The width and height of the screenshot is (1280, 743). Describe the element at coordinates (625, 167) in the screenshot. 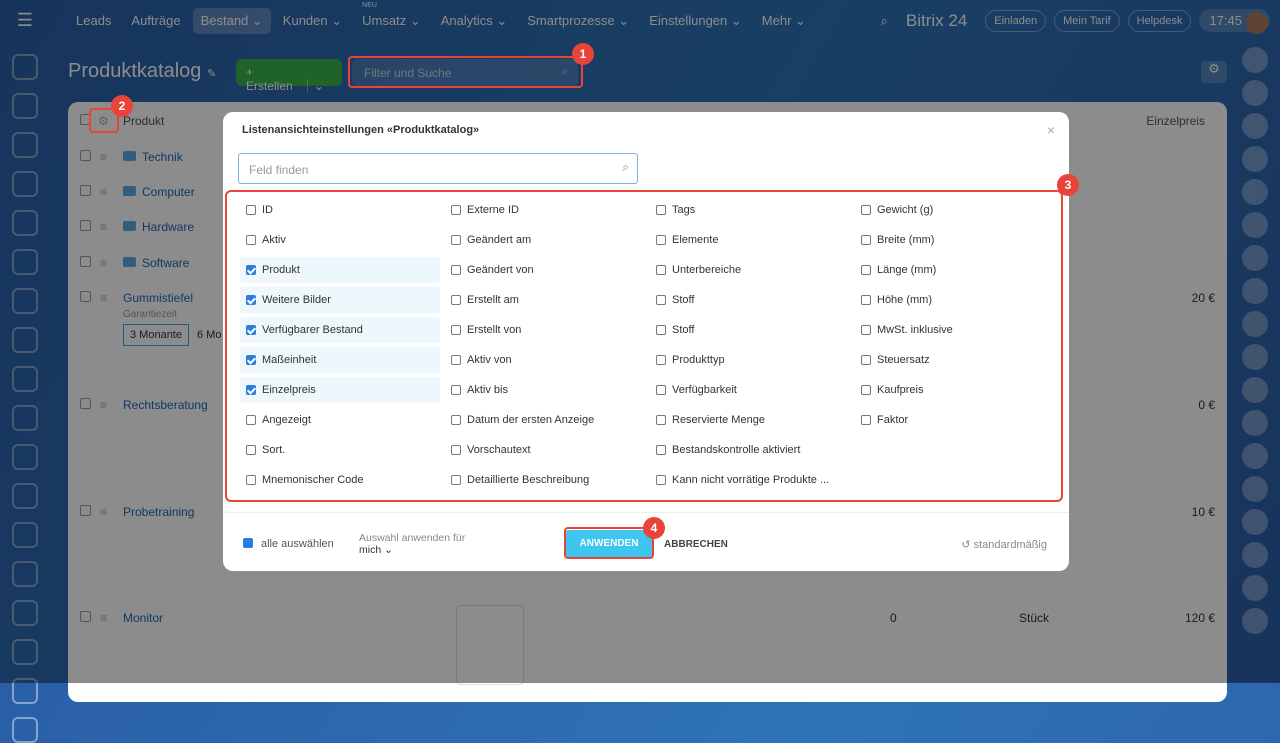

I see `search-icon: ⌕` at that location.